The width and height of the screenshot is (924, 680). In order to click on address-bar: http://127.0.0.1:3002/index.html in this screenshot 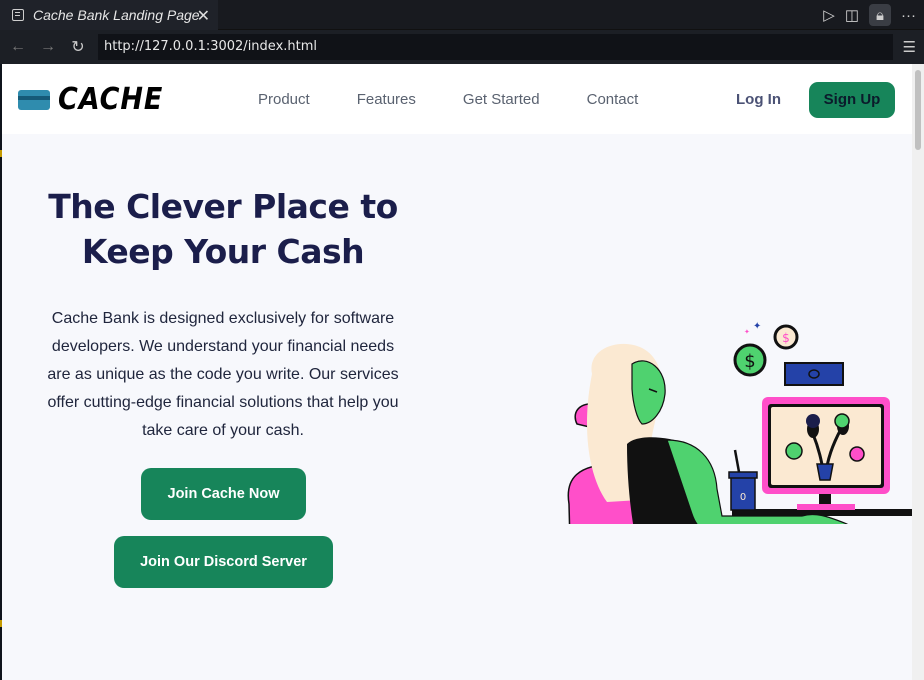, I will do `click(495, 47)`.